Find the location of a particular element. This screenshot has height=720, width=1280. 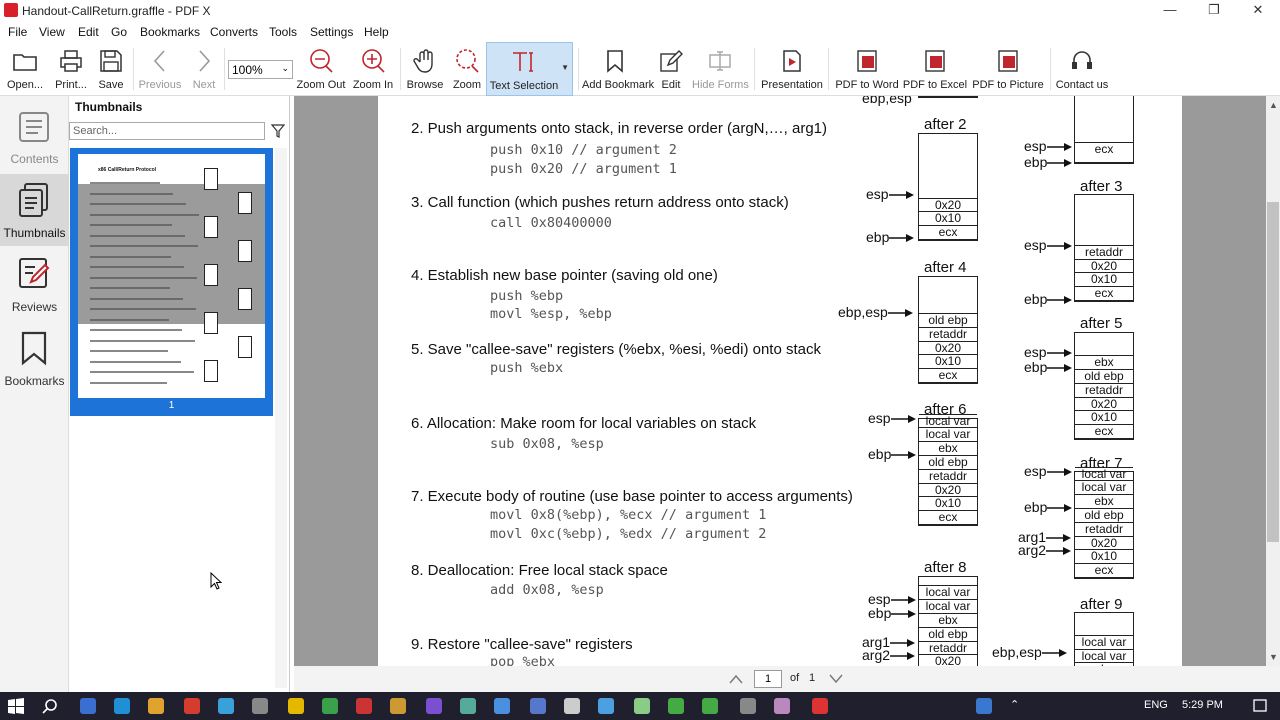

nav-contents: Contents is located at coordinates (34, 136).